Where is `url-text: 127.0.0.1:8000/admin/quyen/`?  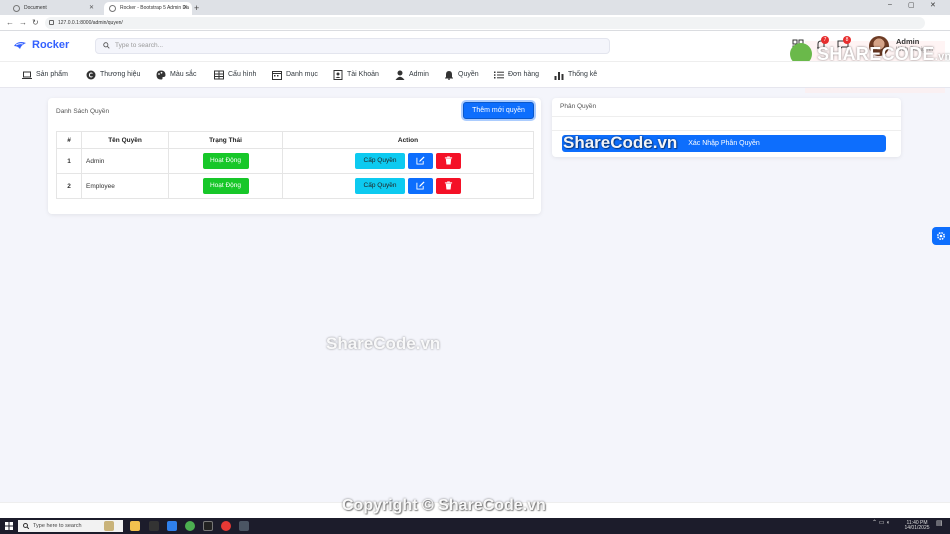
url-text: 127.0.0.1:8000/admin/quyen/ is located at coordinates (90, 23).